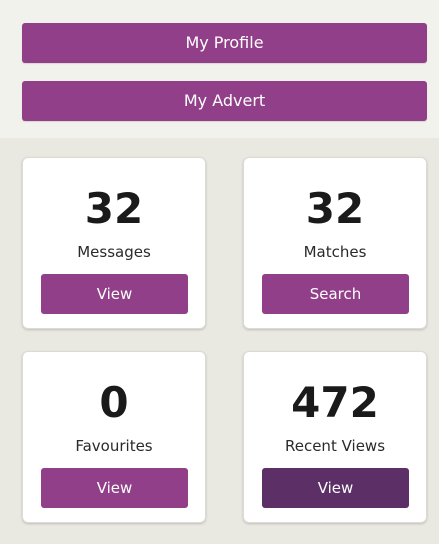 Image resolution: width=439 pixels, height=544 pixels. I want to click on favourites-view-button: View, so click(114, 488).